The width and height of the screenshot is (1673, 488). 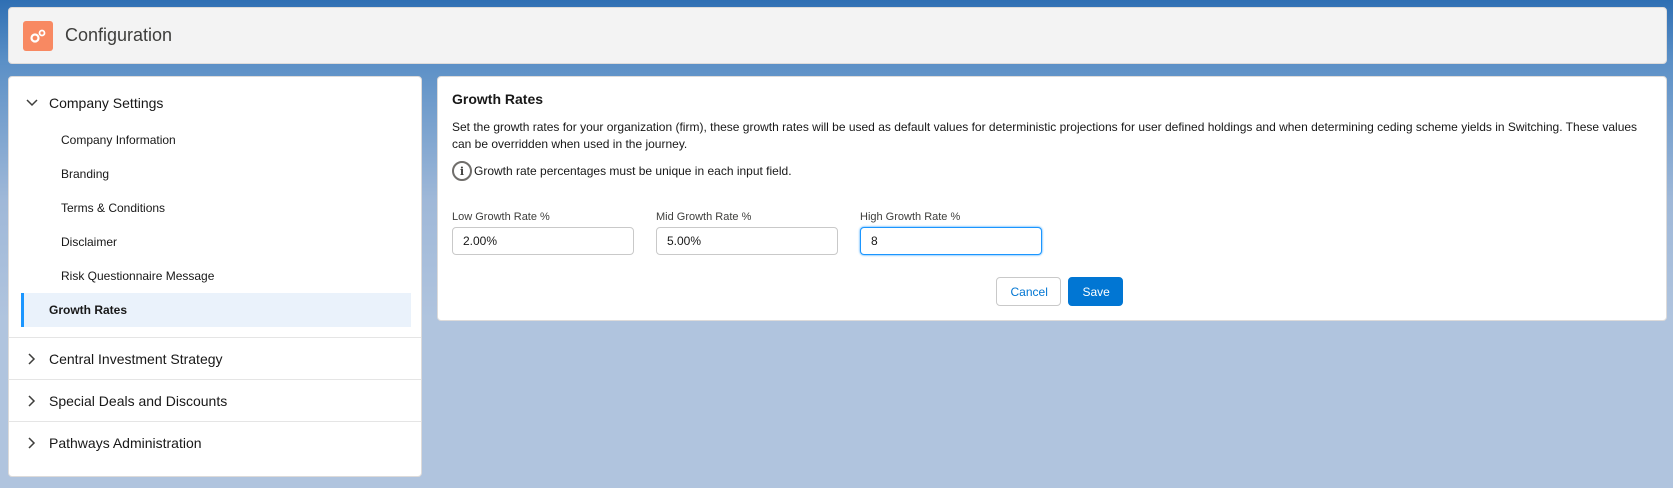 I want to click on sidebar-item-terms-conditions: Terms & Conditions, so click(x=216, y=208).